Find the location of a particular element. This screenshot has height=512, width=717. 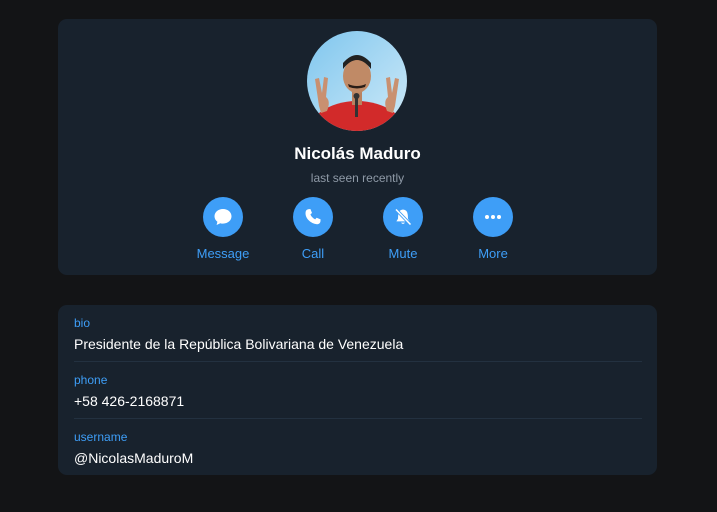

mute-button: Mute is located at coordinates (403, 229).